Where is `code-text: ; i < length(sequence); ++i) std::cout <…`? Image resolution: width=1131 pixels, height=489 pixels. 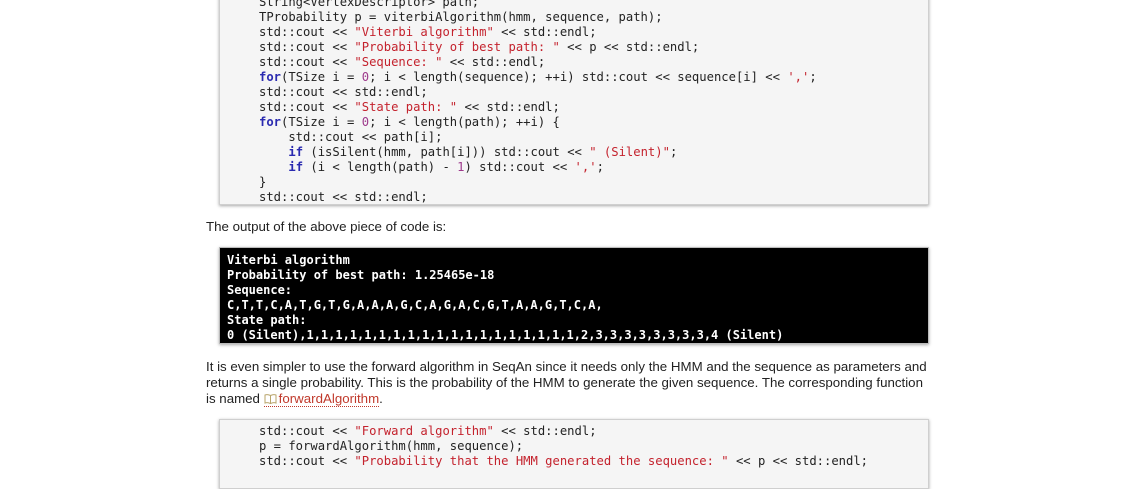 code-text: ; i < length(sequence); ++i) std::cout <… is located at coordinates (578, 77).